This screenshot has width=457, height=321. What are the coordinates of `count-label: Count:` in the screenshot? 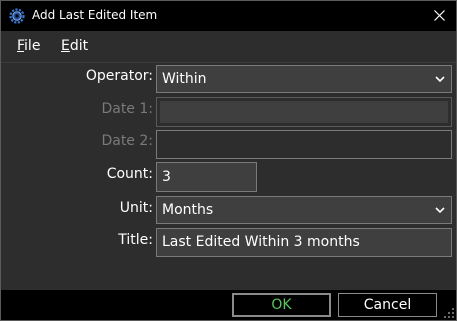 It's located at (129, 174).